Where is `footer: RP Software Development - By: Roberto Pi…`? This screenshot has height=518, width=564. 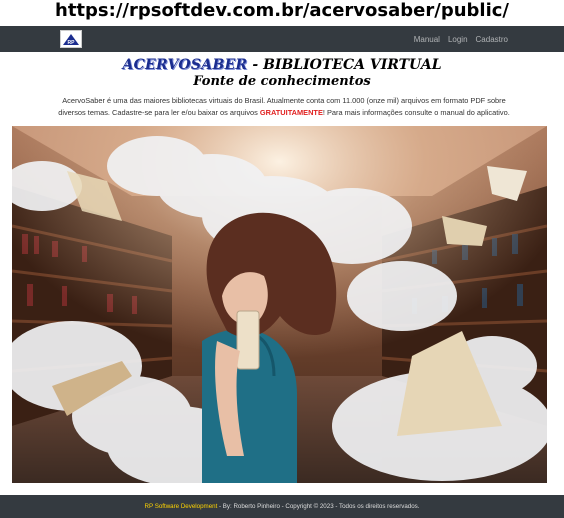
footer: RP Software Development - By: Roberto Pi… is located at coordinates (282, 506).